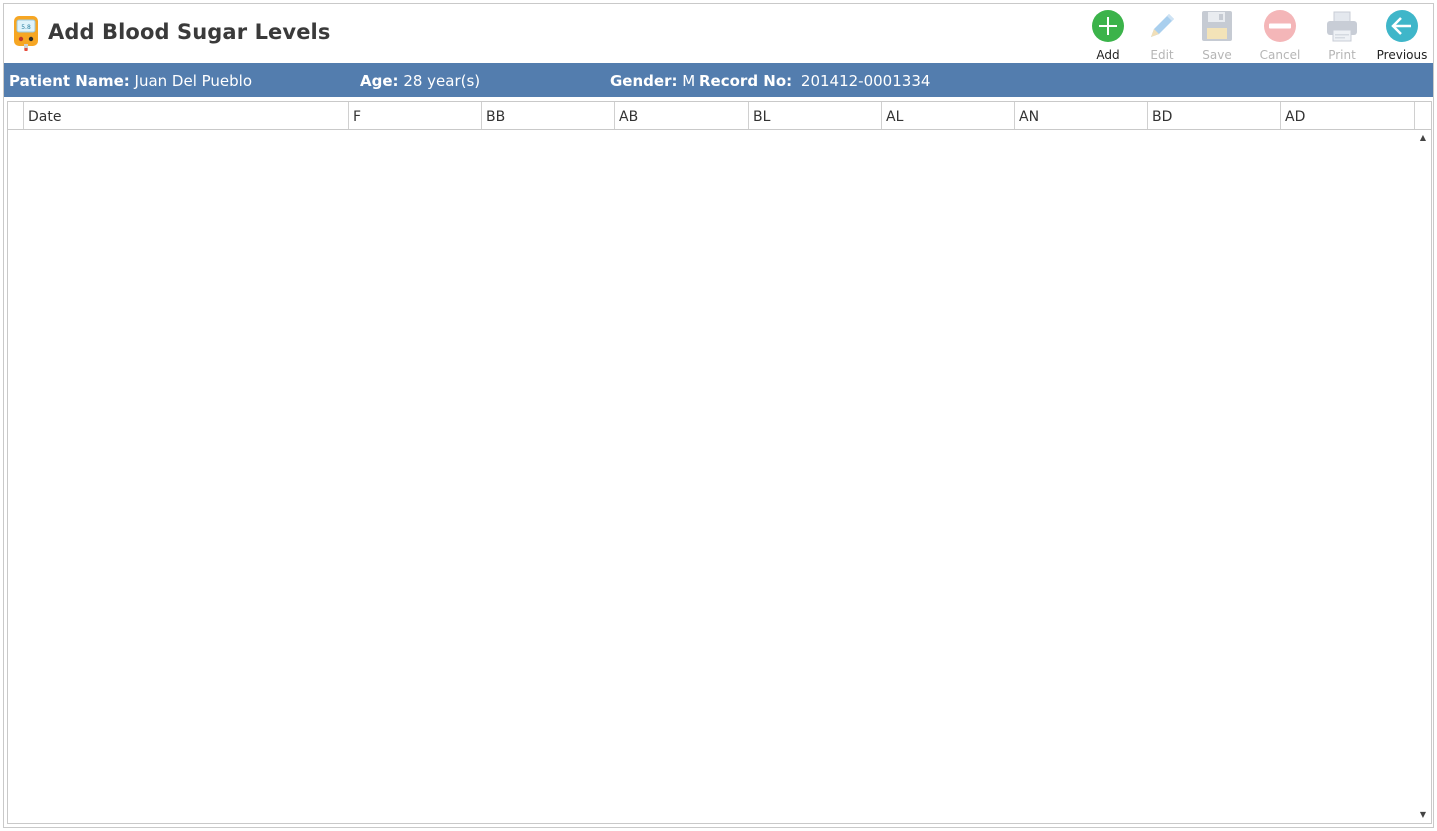 This screenshot has height=831, width=1437. I want to click on patient-name-value: Juan Del Pueblo, so click(193, 81).